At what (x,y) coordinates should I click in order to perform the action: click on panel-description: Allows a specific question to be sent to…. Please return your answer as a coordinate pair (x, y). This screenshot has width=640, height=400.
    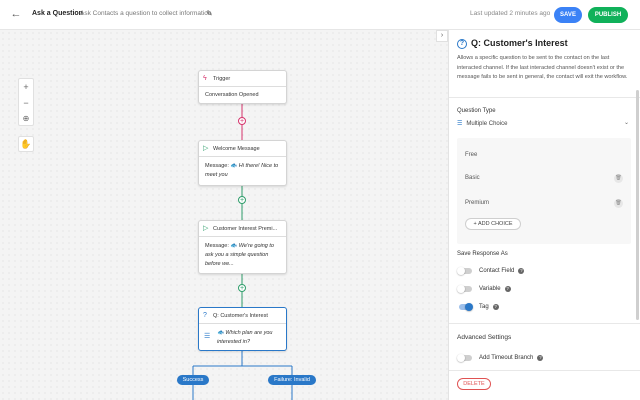
    Looking at the image, I should click on (542, 67).